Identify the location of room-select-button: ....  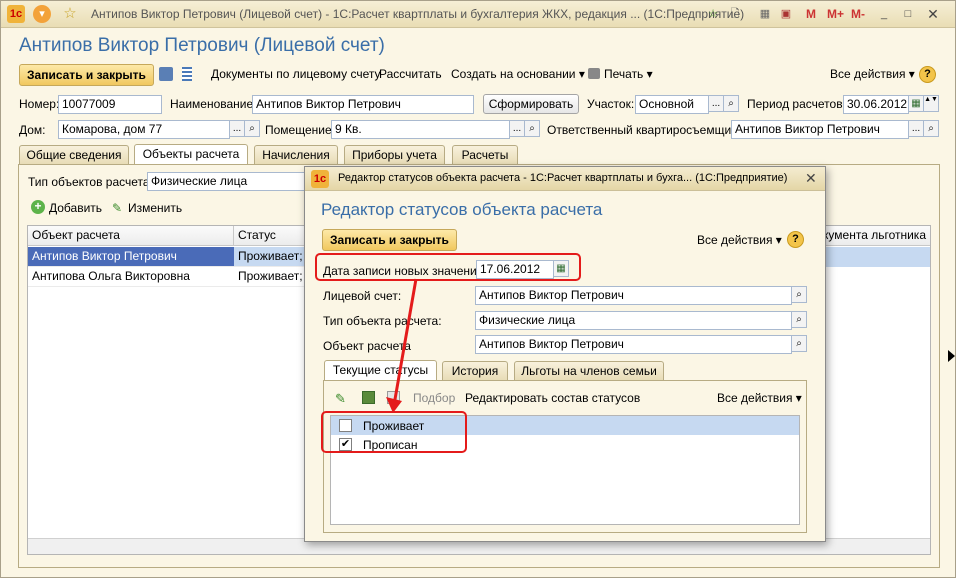
(517, 128).